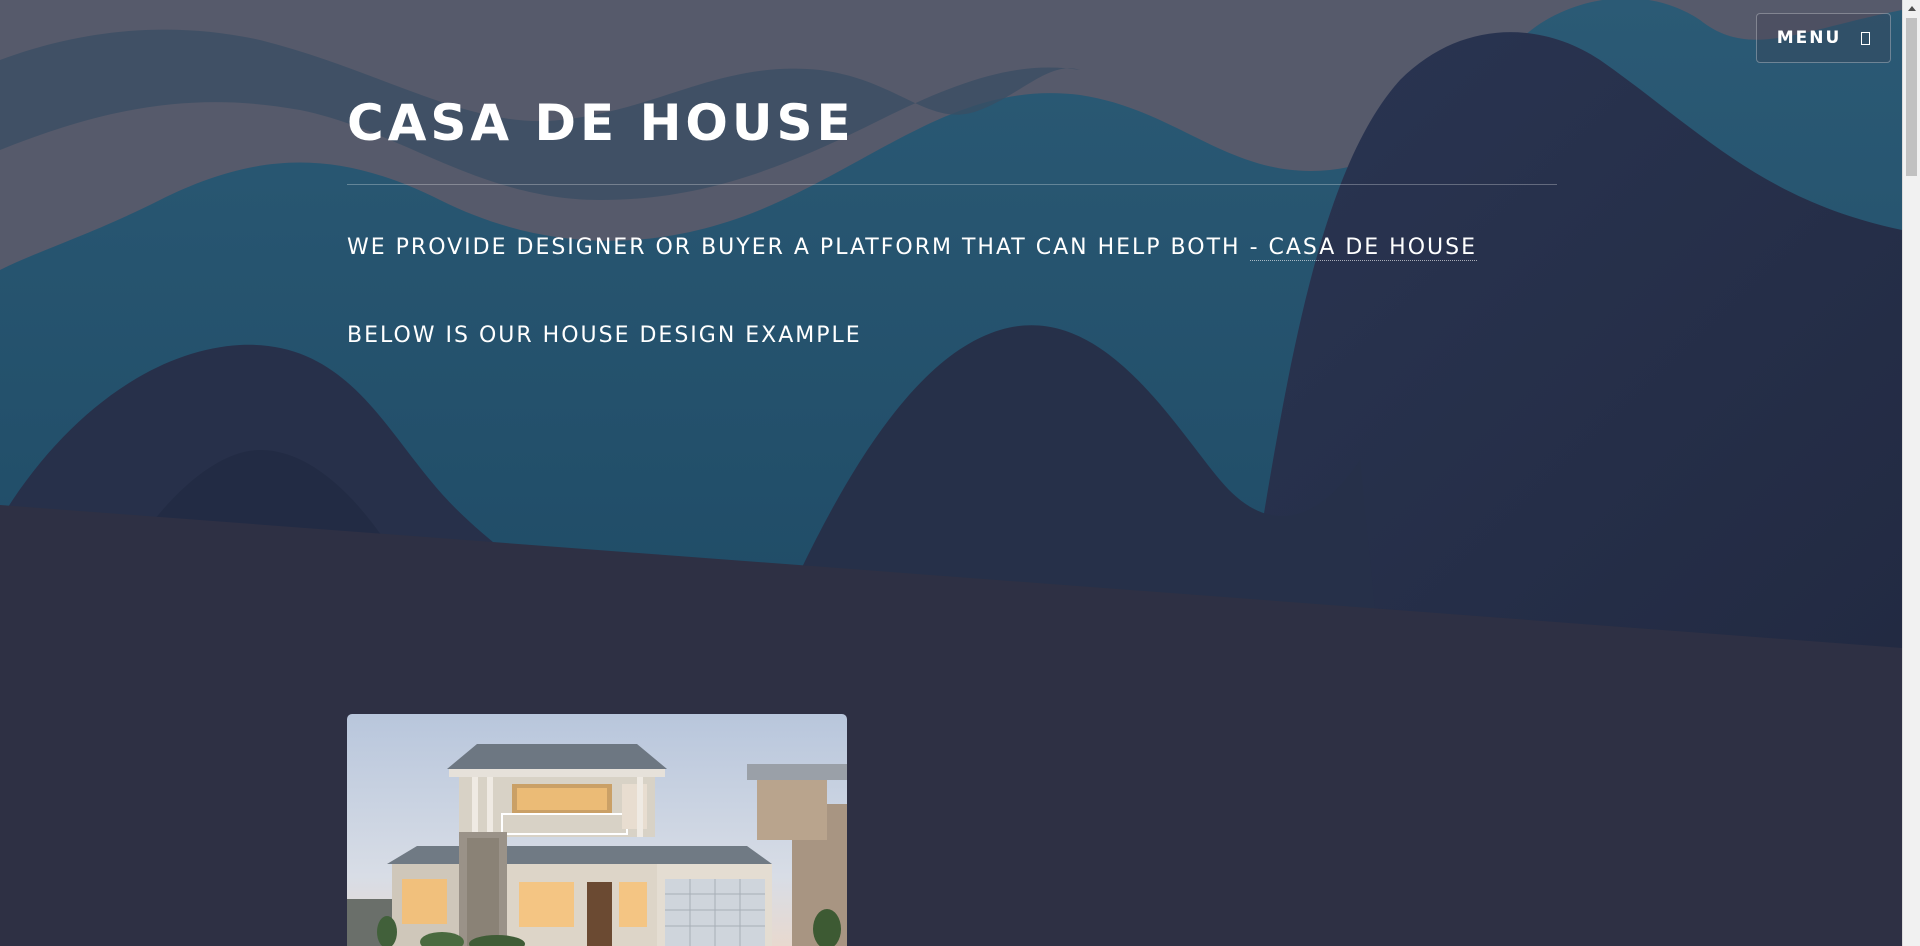 This screenshot has width=1920, height=946. What do you see at coordinates (604, 335) in the screenshot?
I see `gallery-intro: BELOW IS OUR HOUSE DESIGN EXAMPLE` at bounding box center [604, 335].